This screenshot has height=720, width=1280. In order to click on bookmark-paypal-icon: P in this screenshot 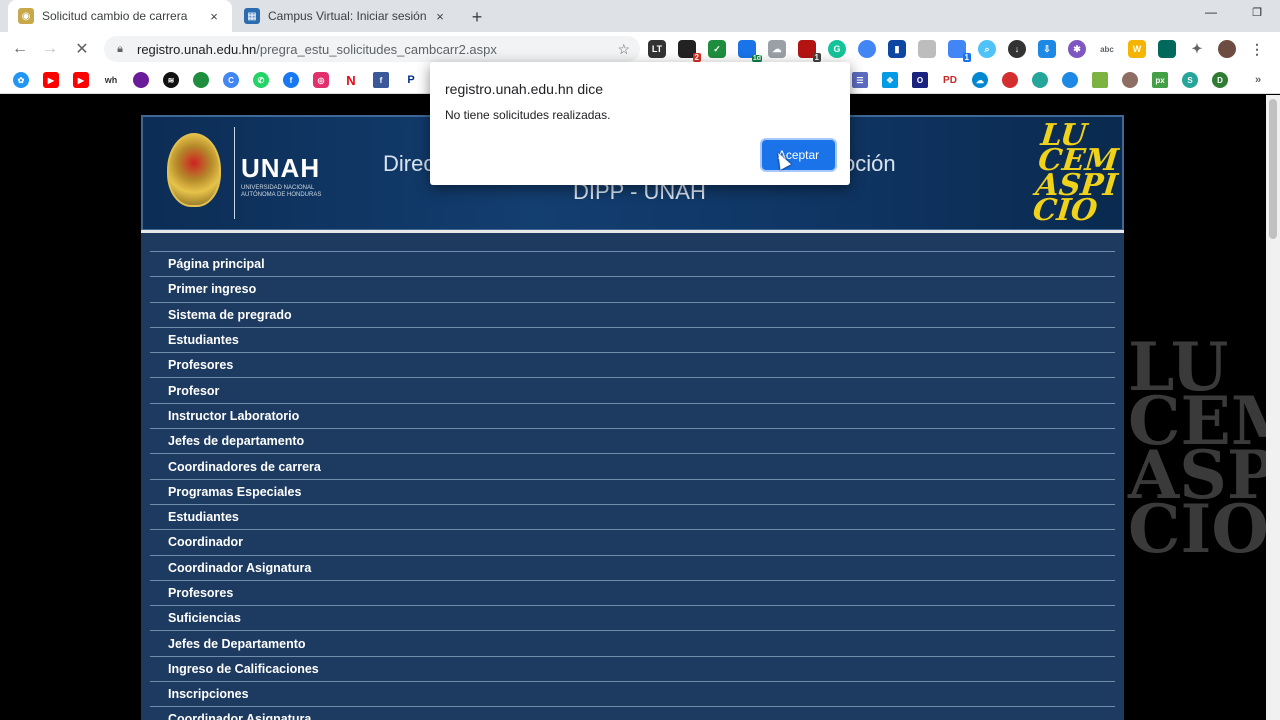, I will do `click(411, 80)`.